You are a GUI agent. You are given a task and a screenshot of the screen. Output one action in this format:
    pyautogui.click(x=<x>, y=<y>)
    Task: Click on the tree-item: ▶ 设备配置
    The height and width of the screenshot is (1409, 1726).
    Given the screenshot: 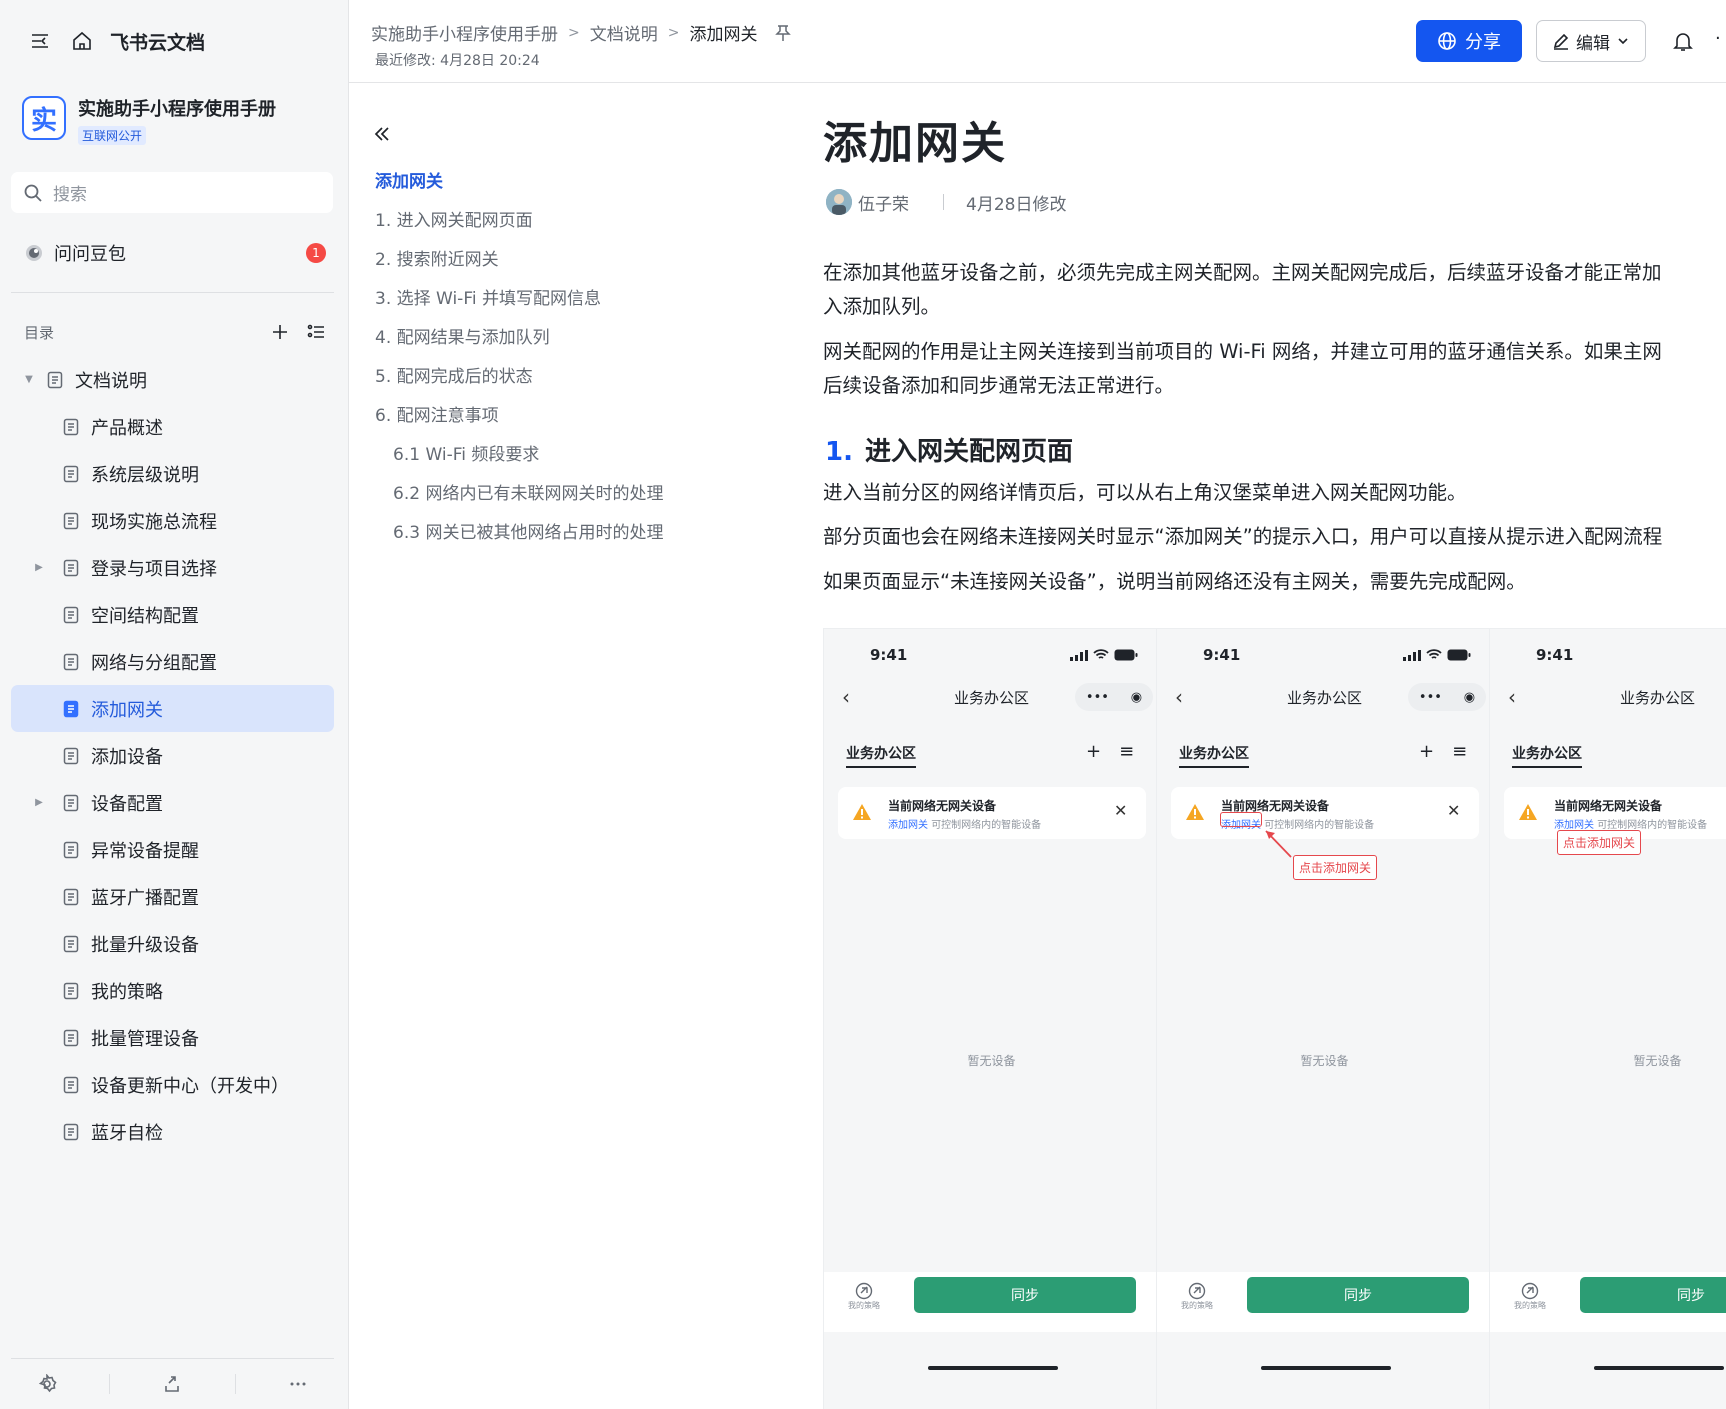 What is the action you would take?
    pyautogui.click(x=172, y=802)
    